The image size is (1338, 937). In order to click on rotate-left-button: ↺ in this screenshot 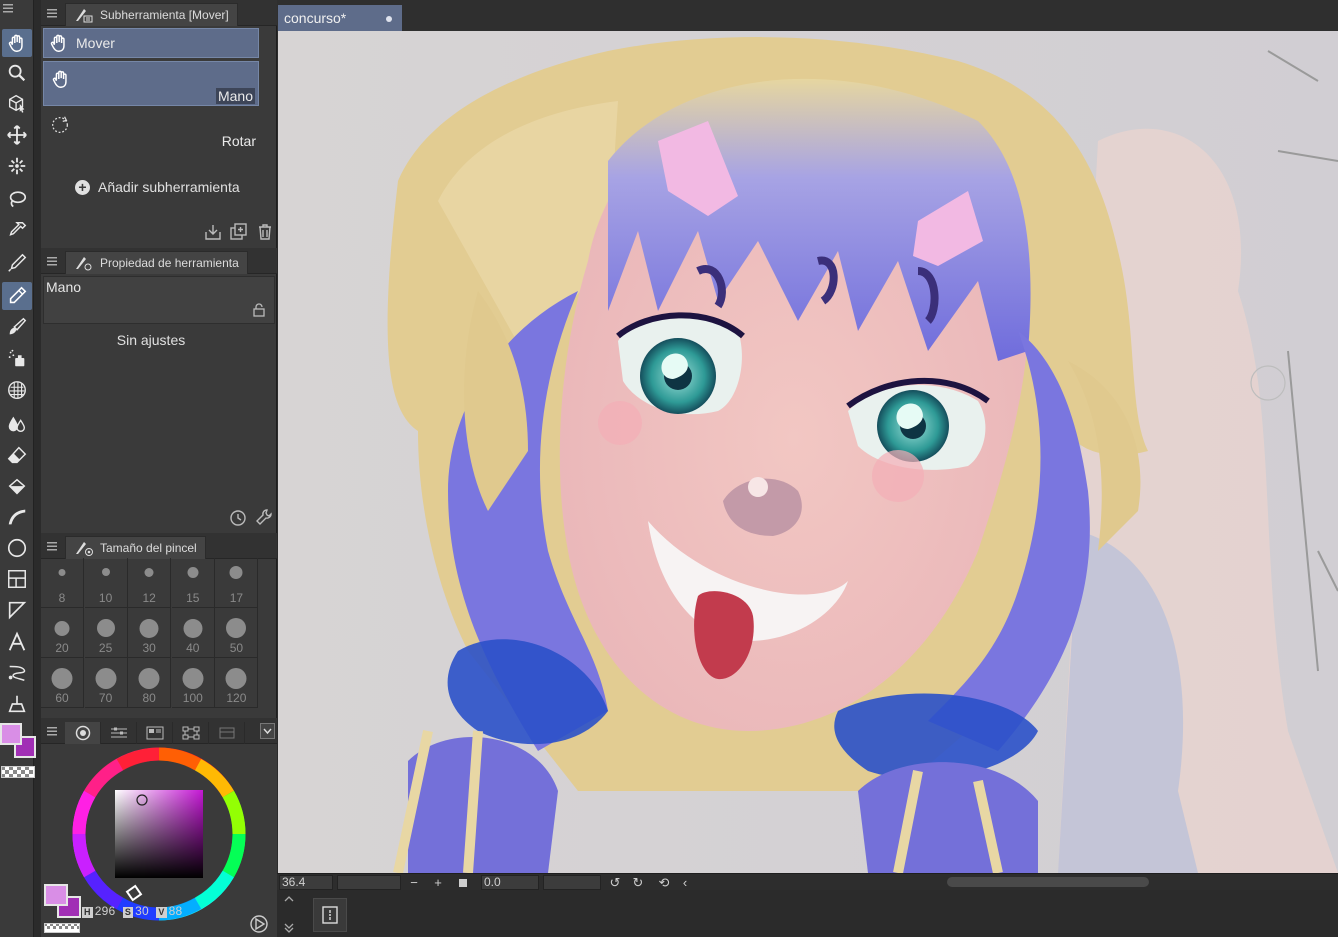, I will do `click(615, 882)`.